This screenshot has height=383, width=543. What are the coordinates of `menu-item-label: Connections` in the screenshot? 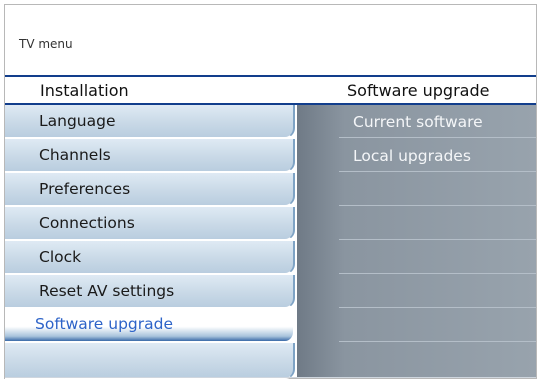 It's located at (87, 223).